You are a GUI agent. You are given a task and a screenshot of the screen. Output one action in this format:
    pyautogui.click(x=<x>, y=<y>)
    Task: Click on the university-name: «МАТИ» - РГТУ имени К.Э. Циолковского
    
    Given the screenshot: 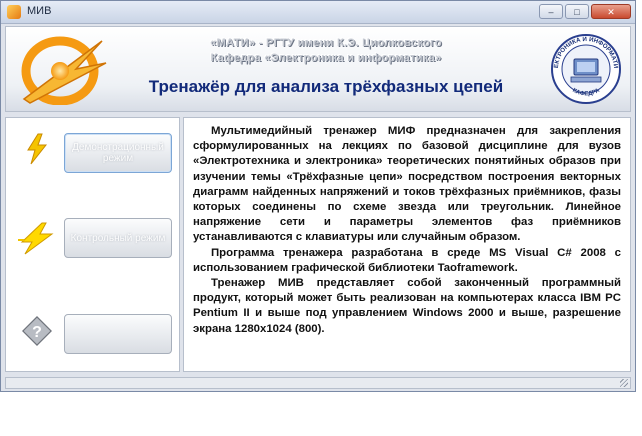 What is the action you would take?
    pyautogui.click(x=326, y=43)
    